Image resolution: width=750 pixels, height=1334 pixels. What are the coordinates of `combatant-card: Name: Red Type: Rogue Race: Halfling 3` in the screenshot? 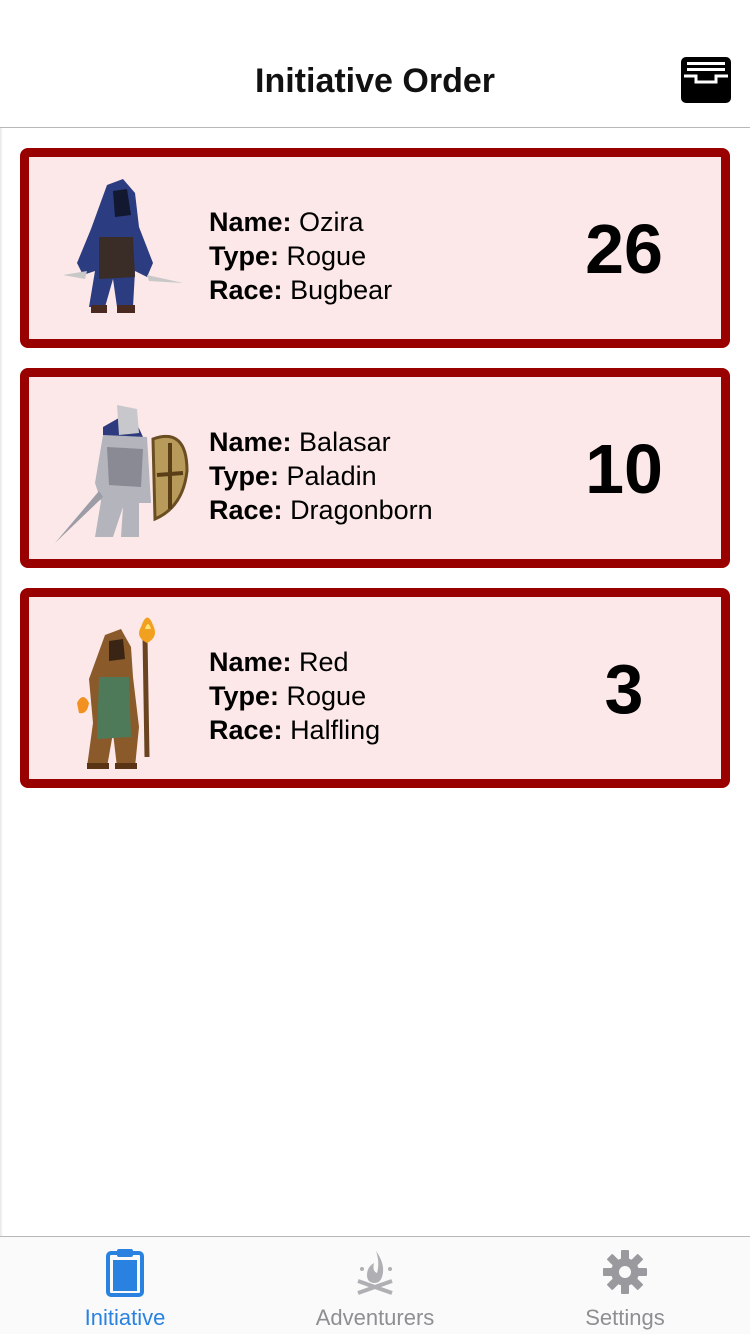 It's located at (375, 688).